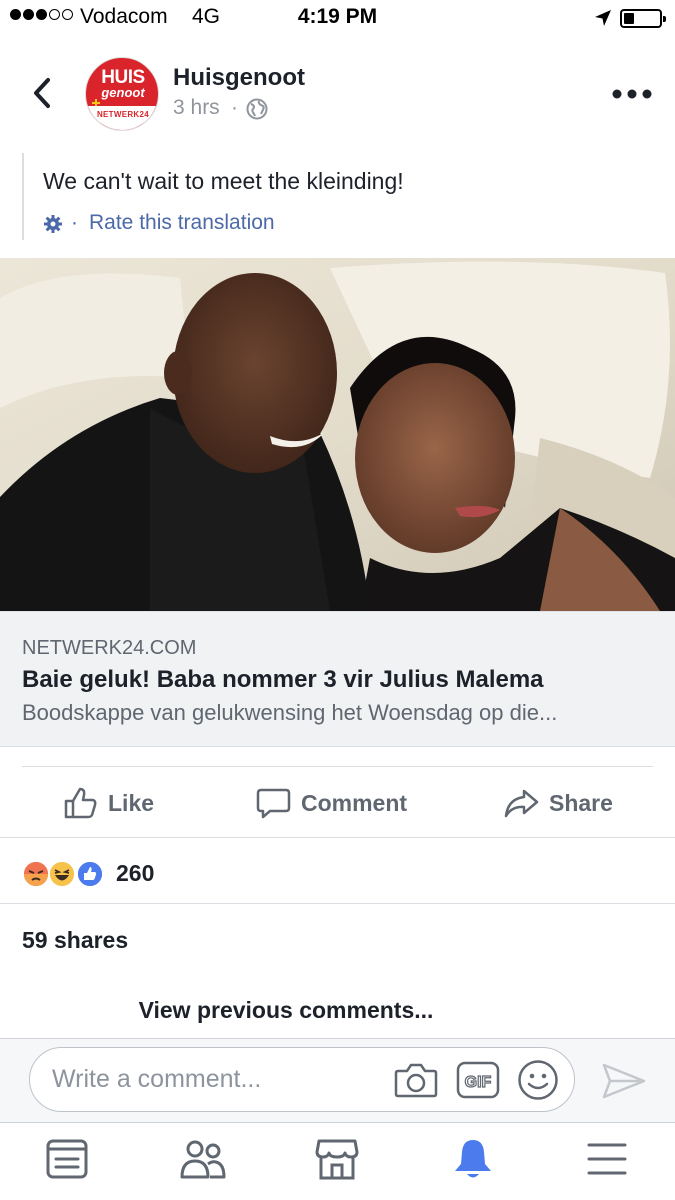 Image resolution: width=675 pixels, height=1200 pixels. I want to click on svg-text: GIF, so click(478, 1082).